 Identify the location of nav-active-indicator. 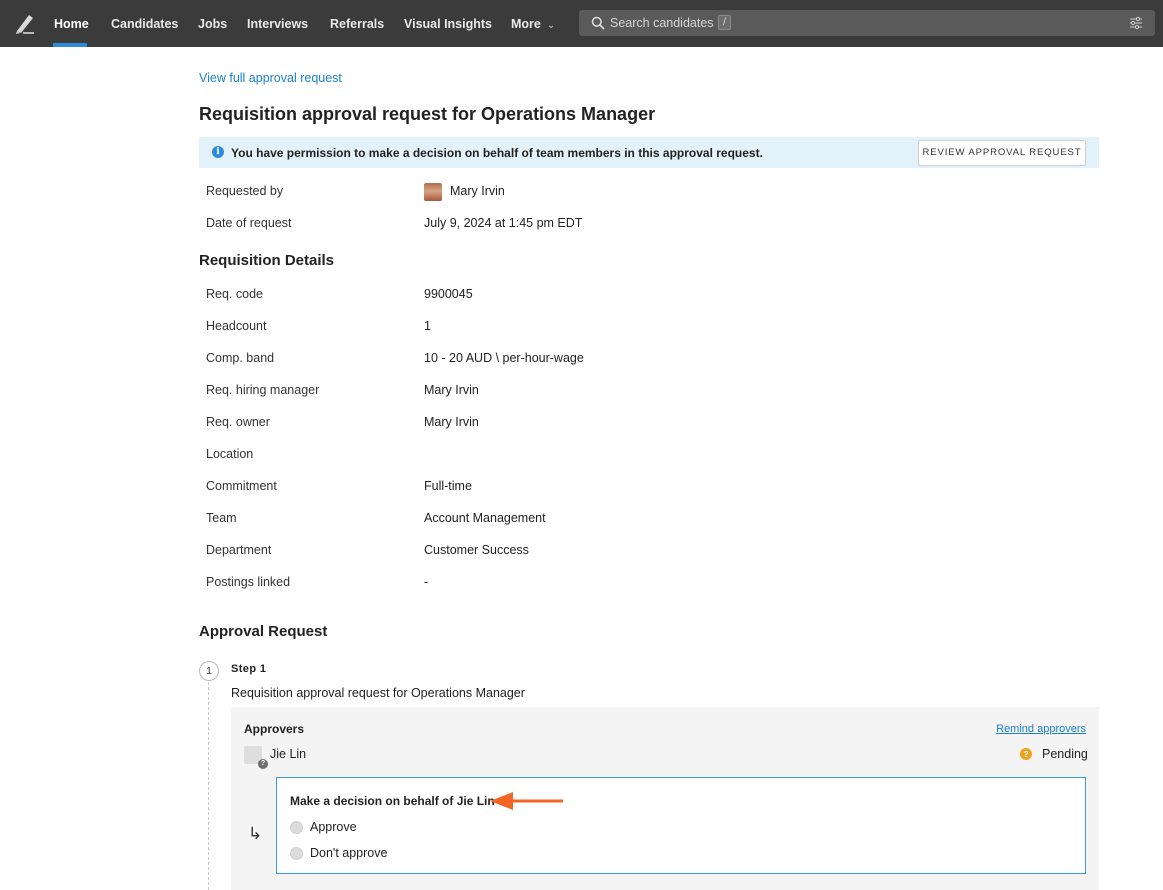
(70, 45).